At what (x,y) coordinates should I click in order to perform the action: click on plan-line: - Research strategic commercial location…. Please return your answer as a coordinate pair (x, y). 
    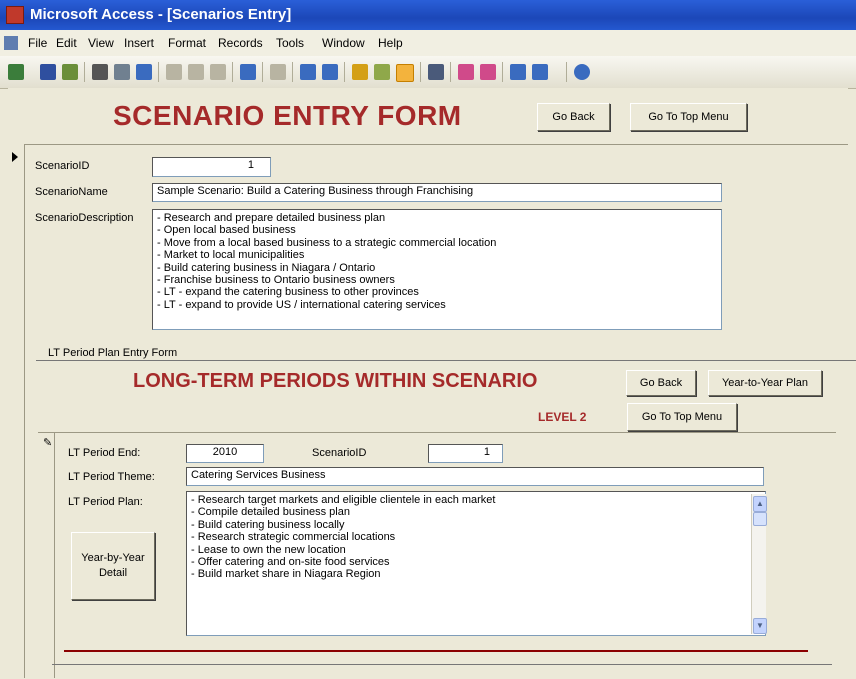
    Looking at the image, I should click on (293, 537).